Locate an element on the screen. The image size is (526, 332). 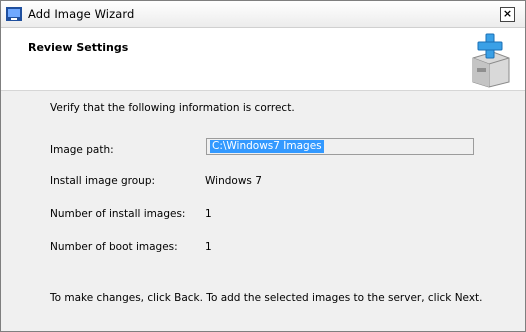
window-title: Add Image Wizard is located at coordinates (81, 14).